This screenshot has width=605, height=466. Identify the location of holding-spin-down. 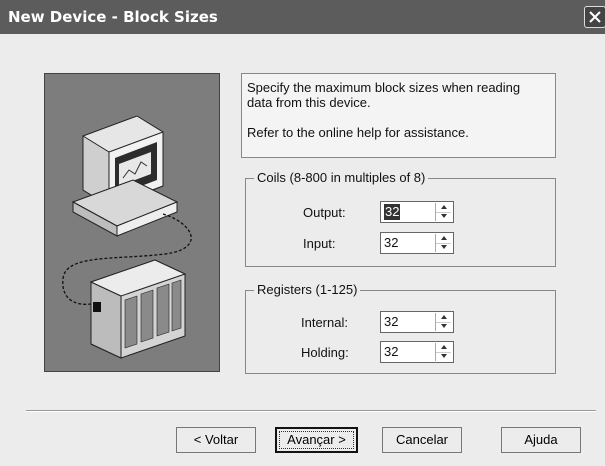
(443, 356).